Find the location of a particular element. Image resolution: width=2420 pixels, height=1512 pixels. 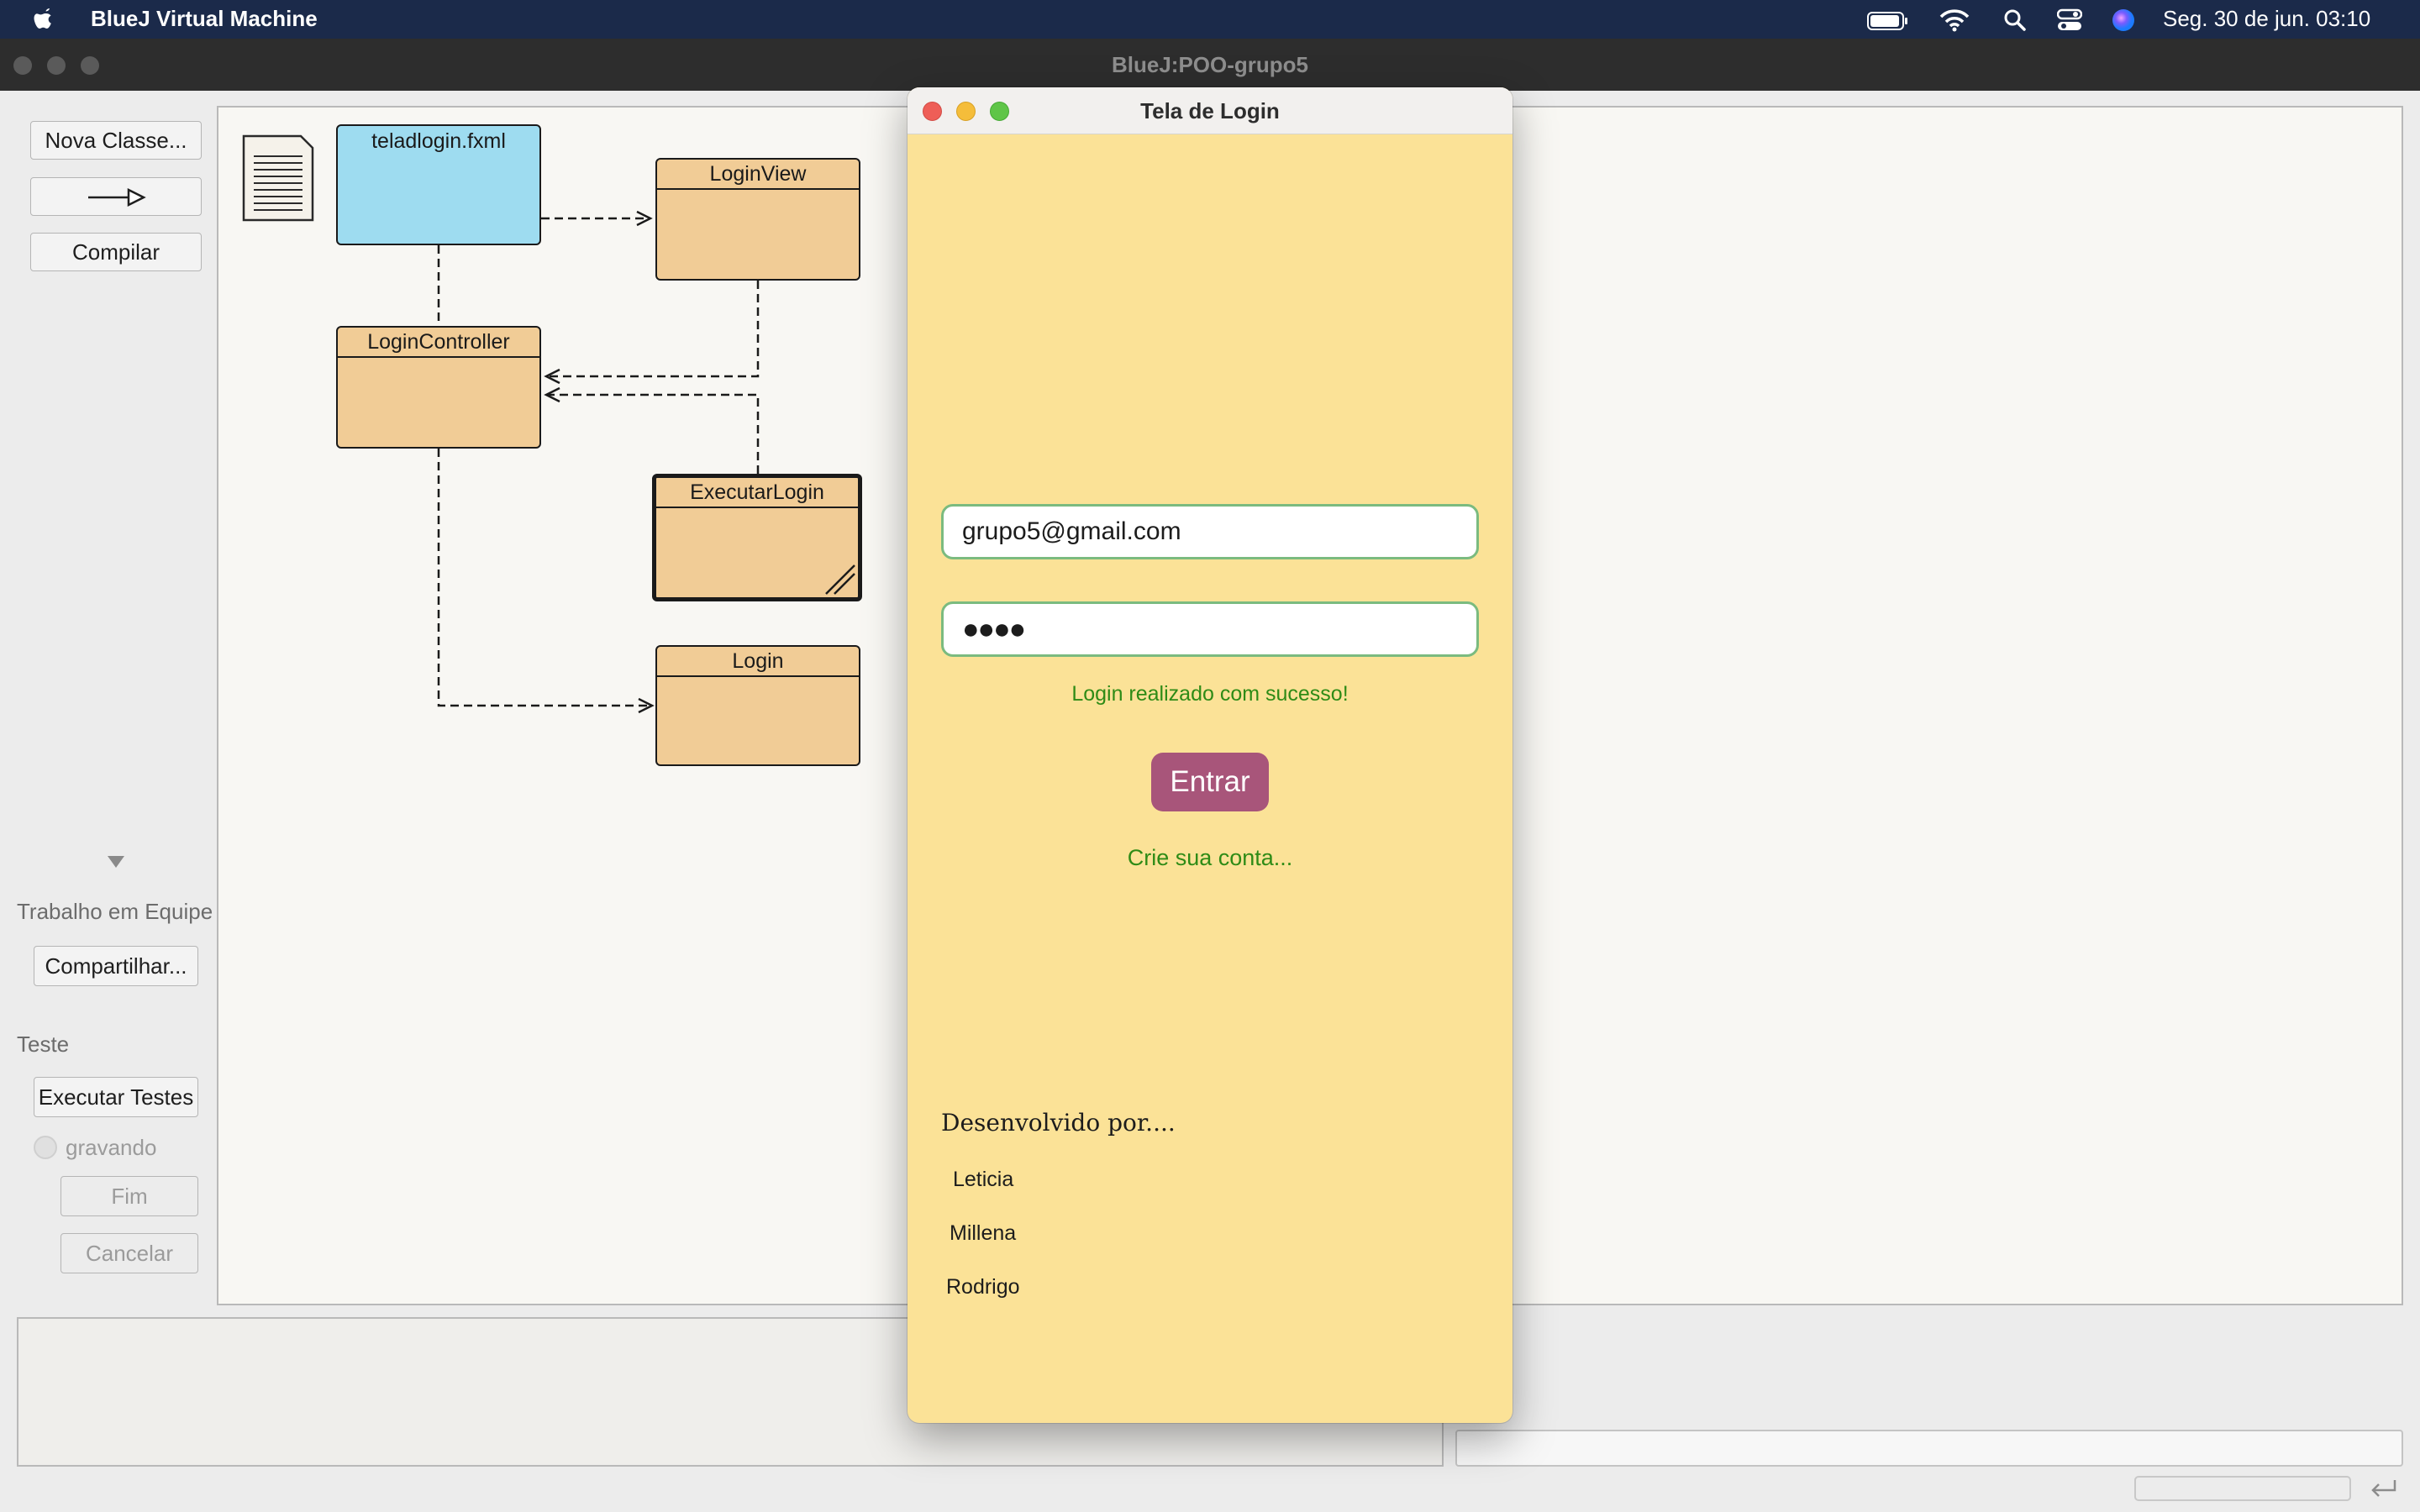

collapse-triangle-icon is located at coordinates (116, 861).